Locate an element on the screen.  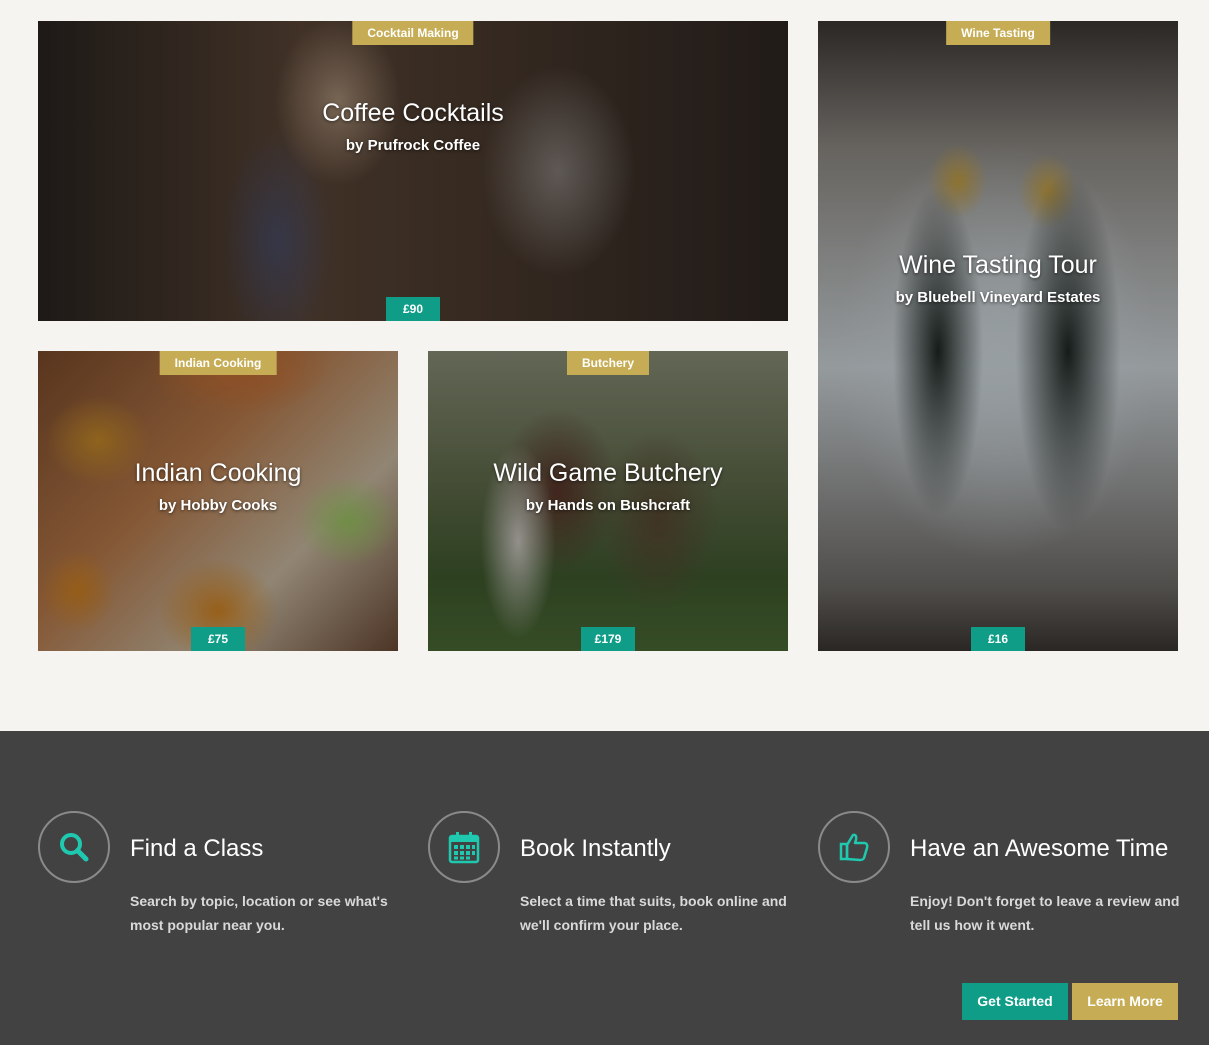
price-badge: £16 is located at coordinates (998, 639).